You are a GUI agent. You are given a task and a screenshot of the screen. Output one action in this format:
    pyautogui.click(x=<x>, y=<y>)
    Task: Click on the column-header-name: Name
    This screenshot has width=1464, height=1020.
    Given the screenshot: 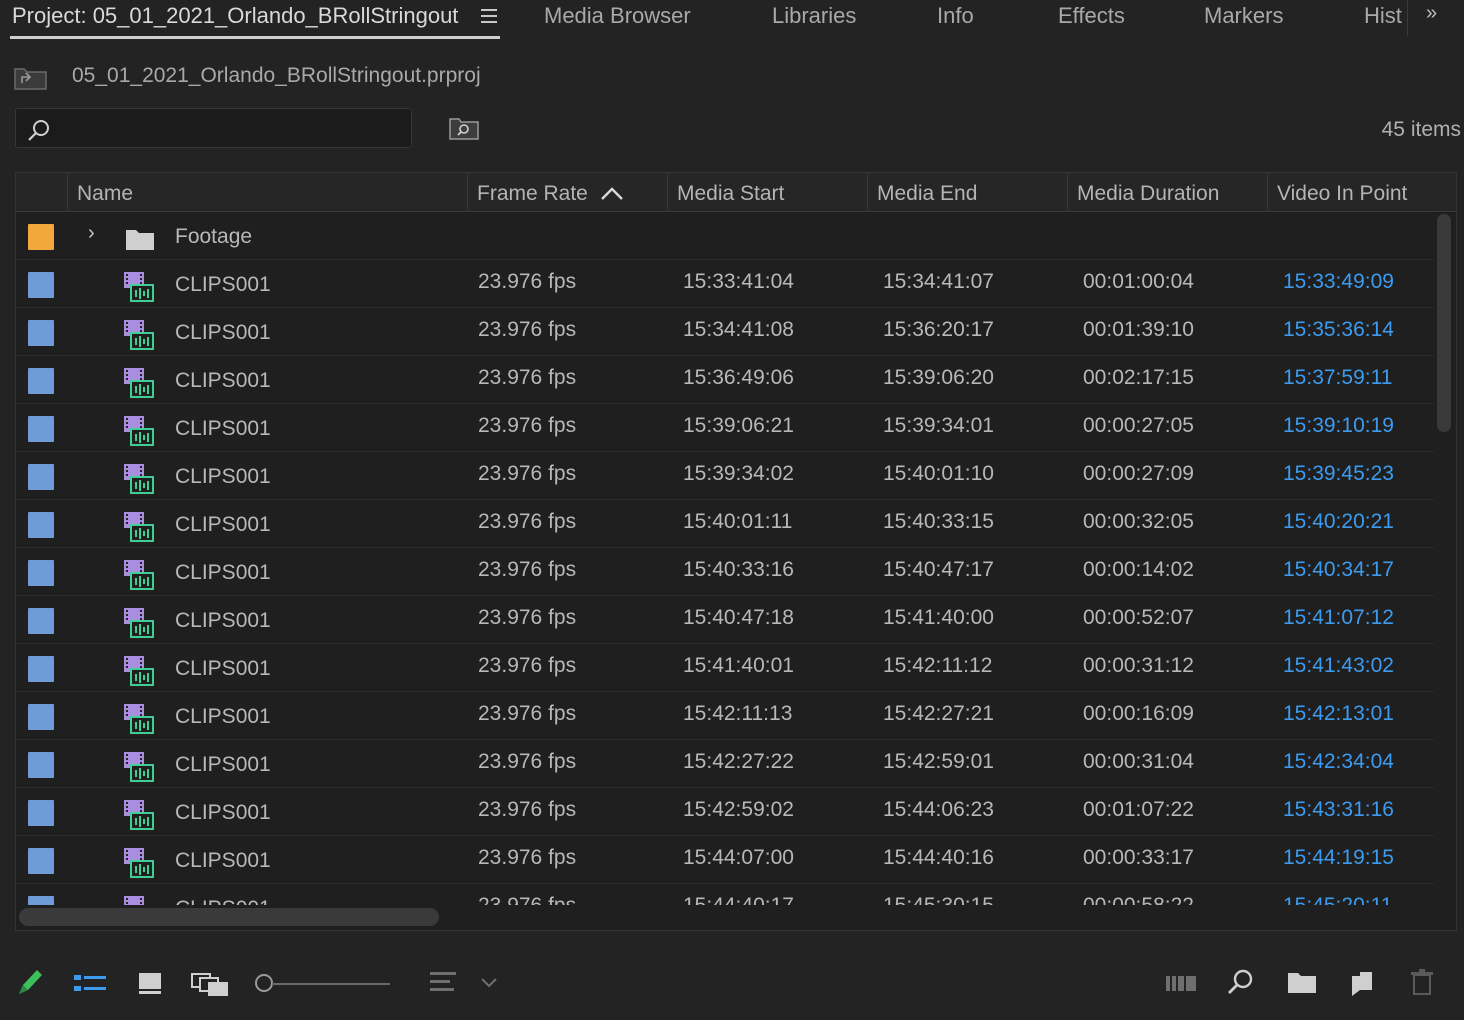 What is the action you would take?
    pyautogui.click(x=267, y=192)
    